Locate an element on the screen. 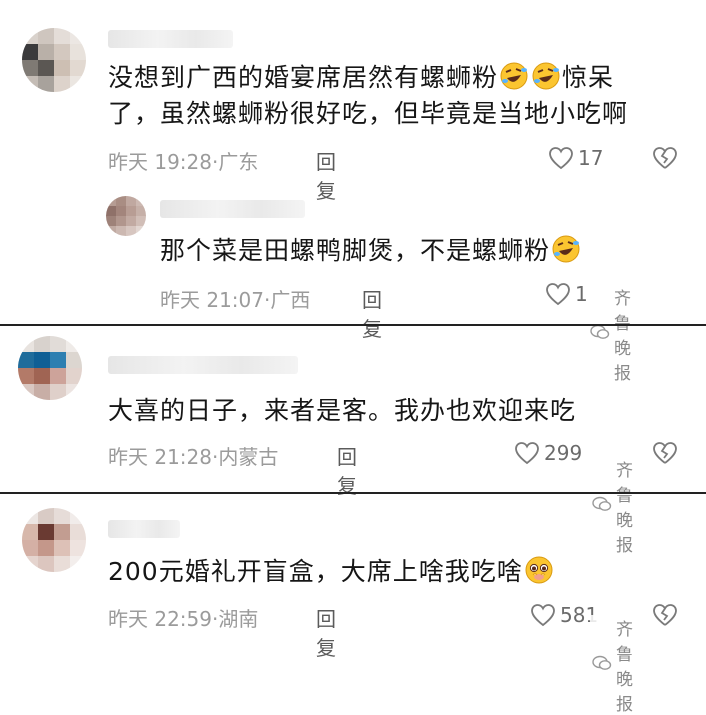  comment-text: 200元婚礼开盲盒，大席上啥我吃啥 is located at coordinates (331, 572).